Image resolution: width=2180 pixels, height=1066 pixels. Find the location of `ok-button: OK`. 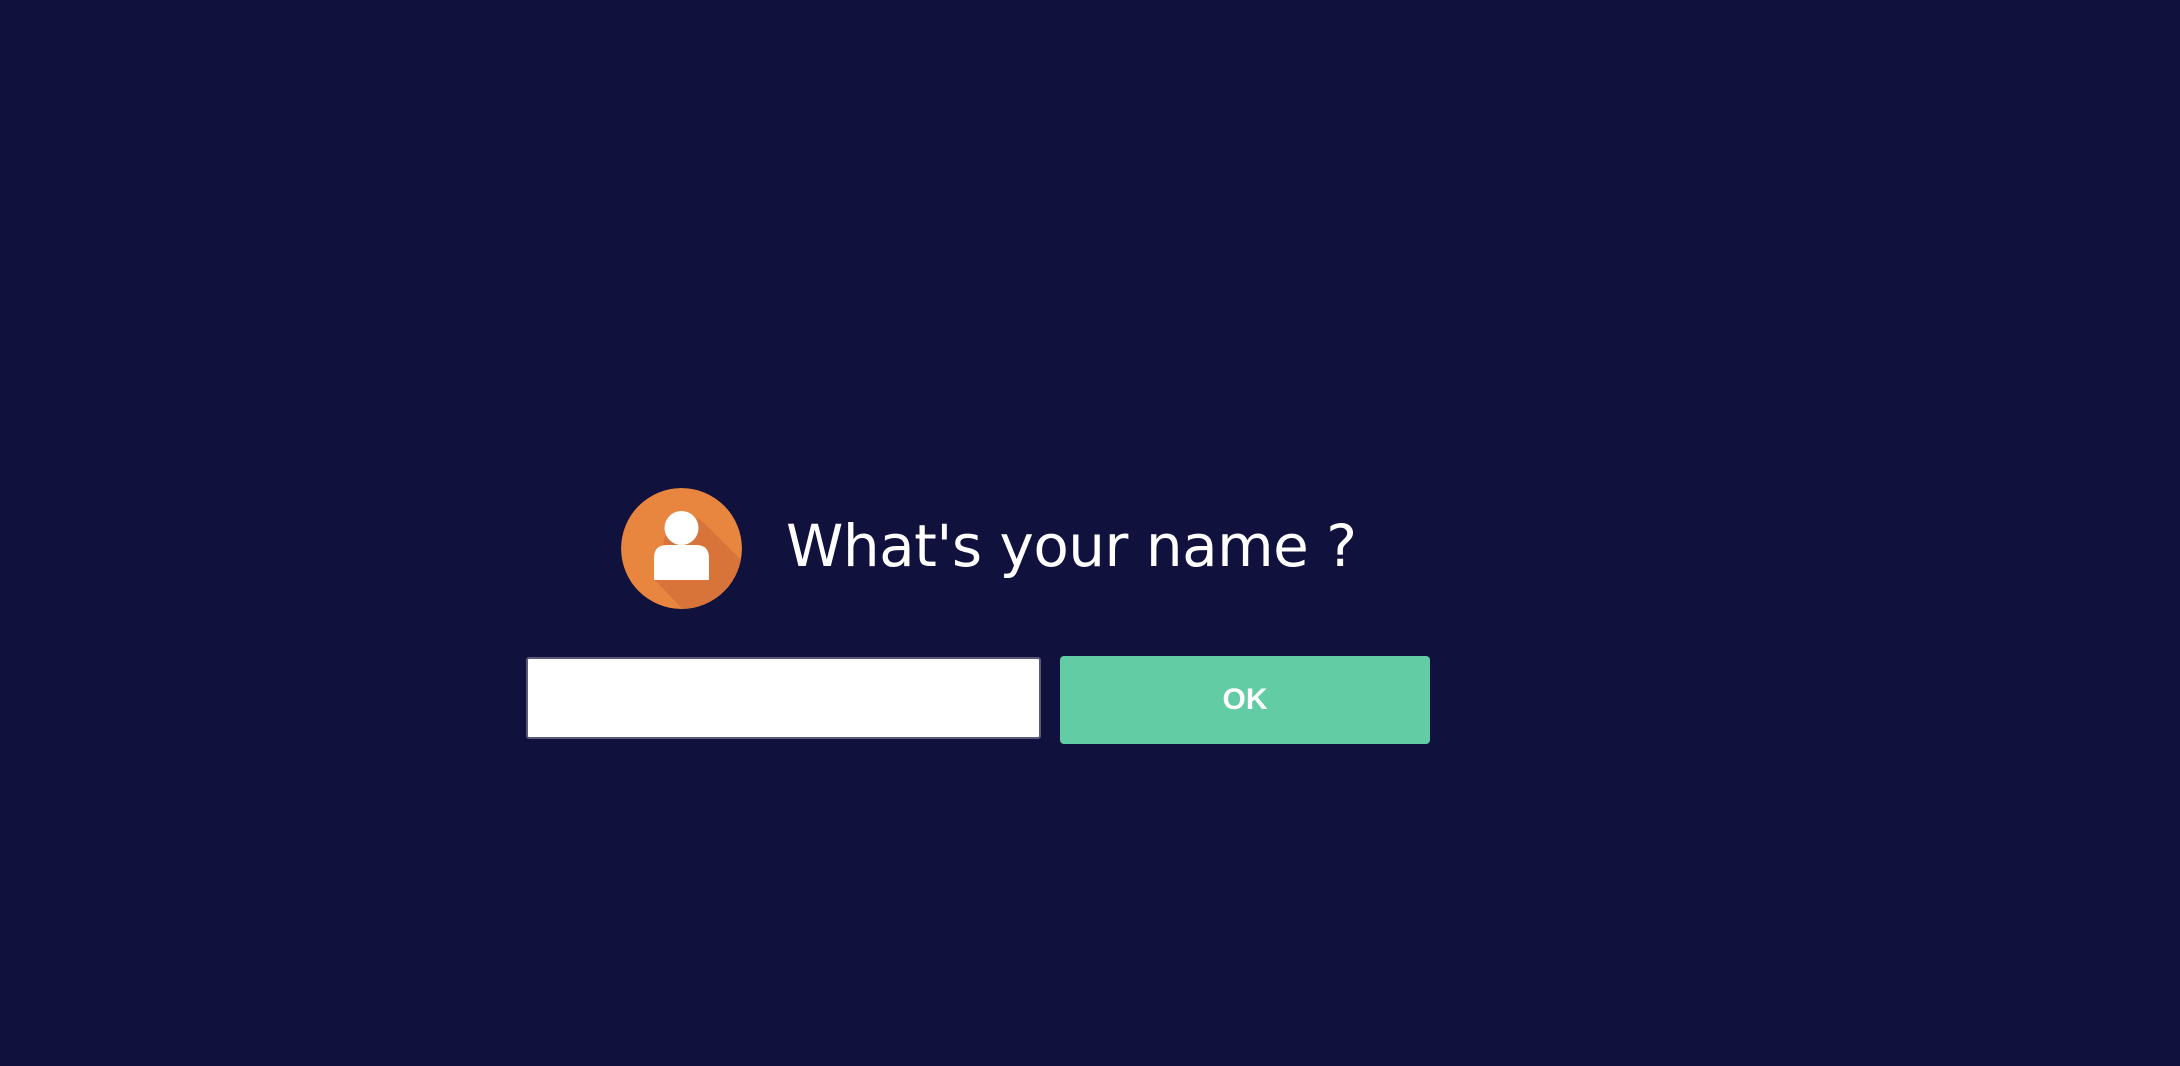

ok-button: OK is located at coordinates (1245, 700).